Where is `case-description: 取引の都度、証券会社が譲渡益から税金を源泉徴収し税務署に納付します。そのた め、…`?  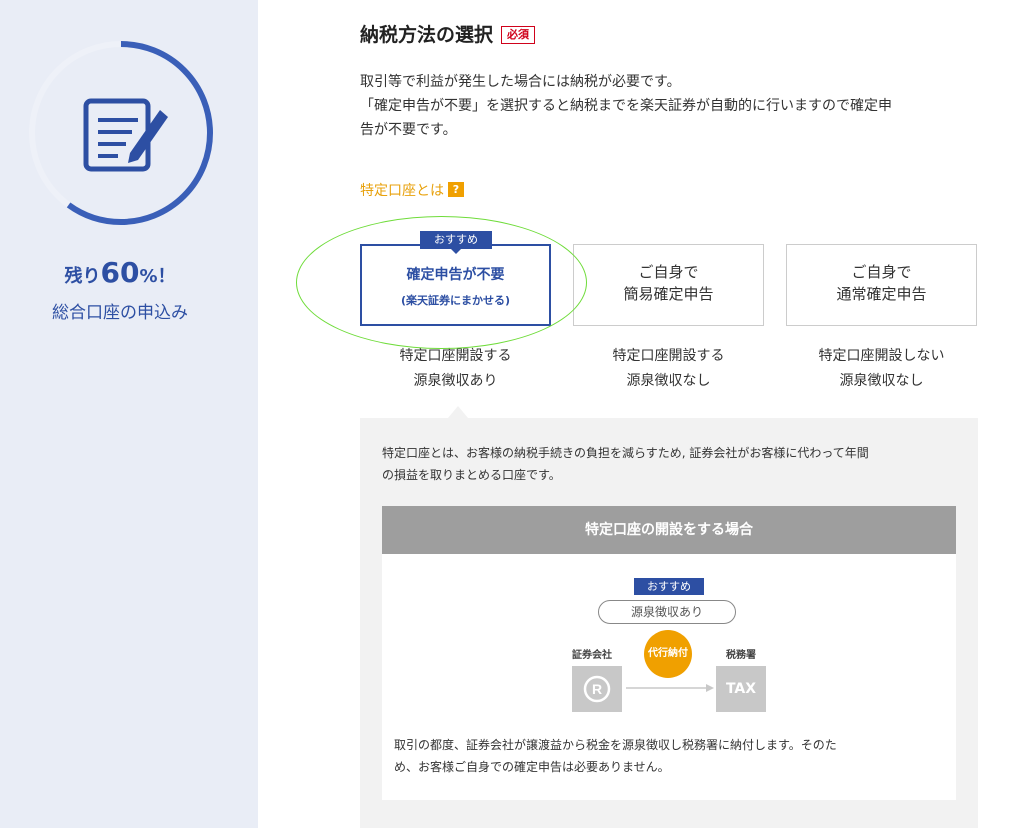 case-description: 取引の都度、証券会社が譲渡益から税金を源泉徴収し税務署に納付します。そのた め、… is located at coordinates (669, 756).